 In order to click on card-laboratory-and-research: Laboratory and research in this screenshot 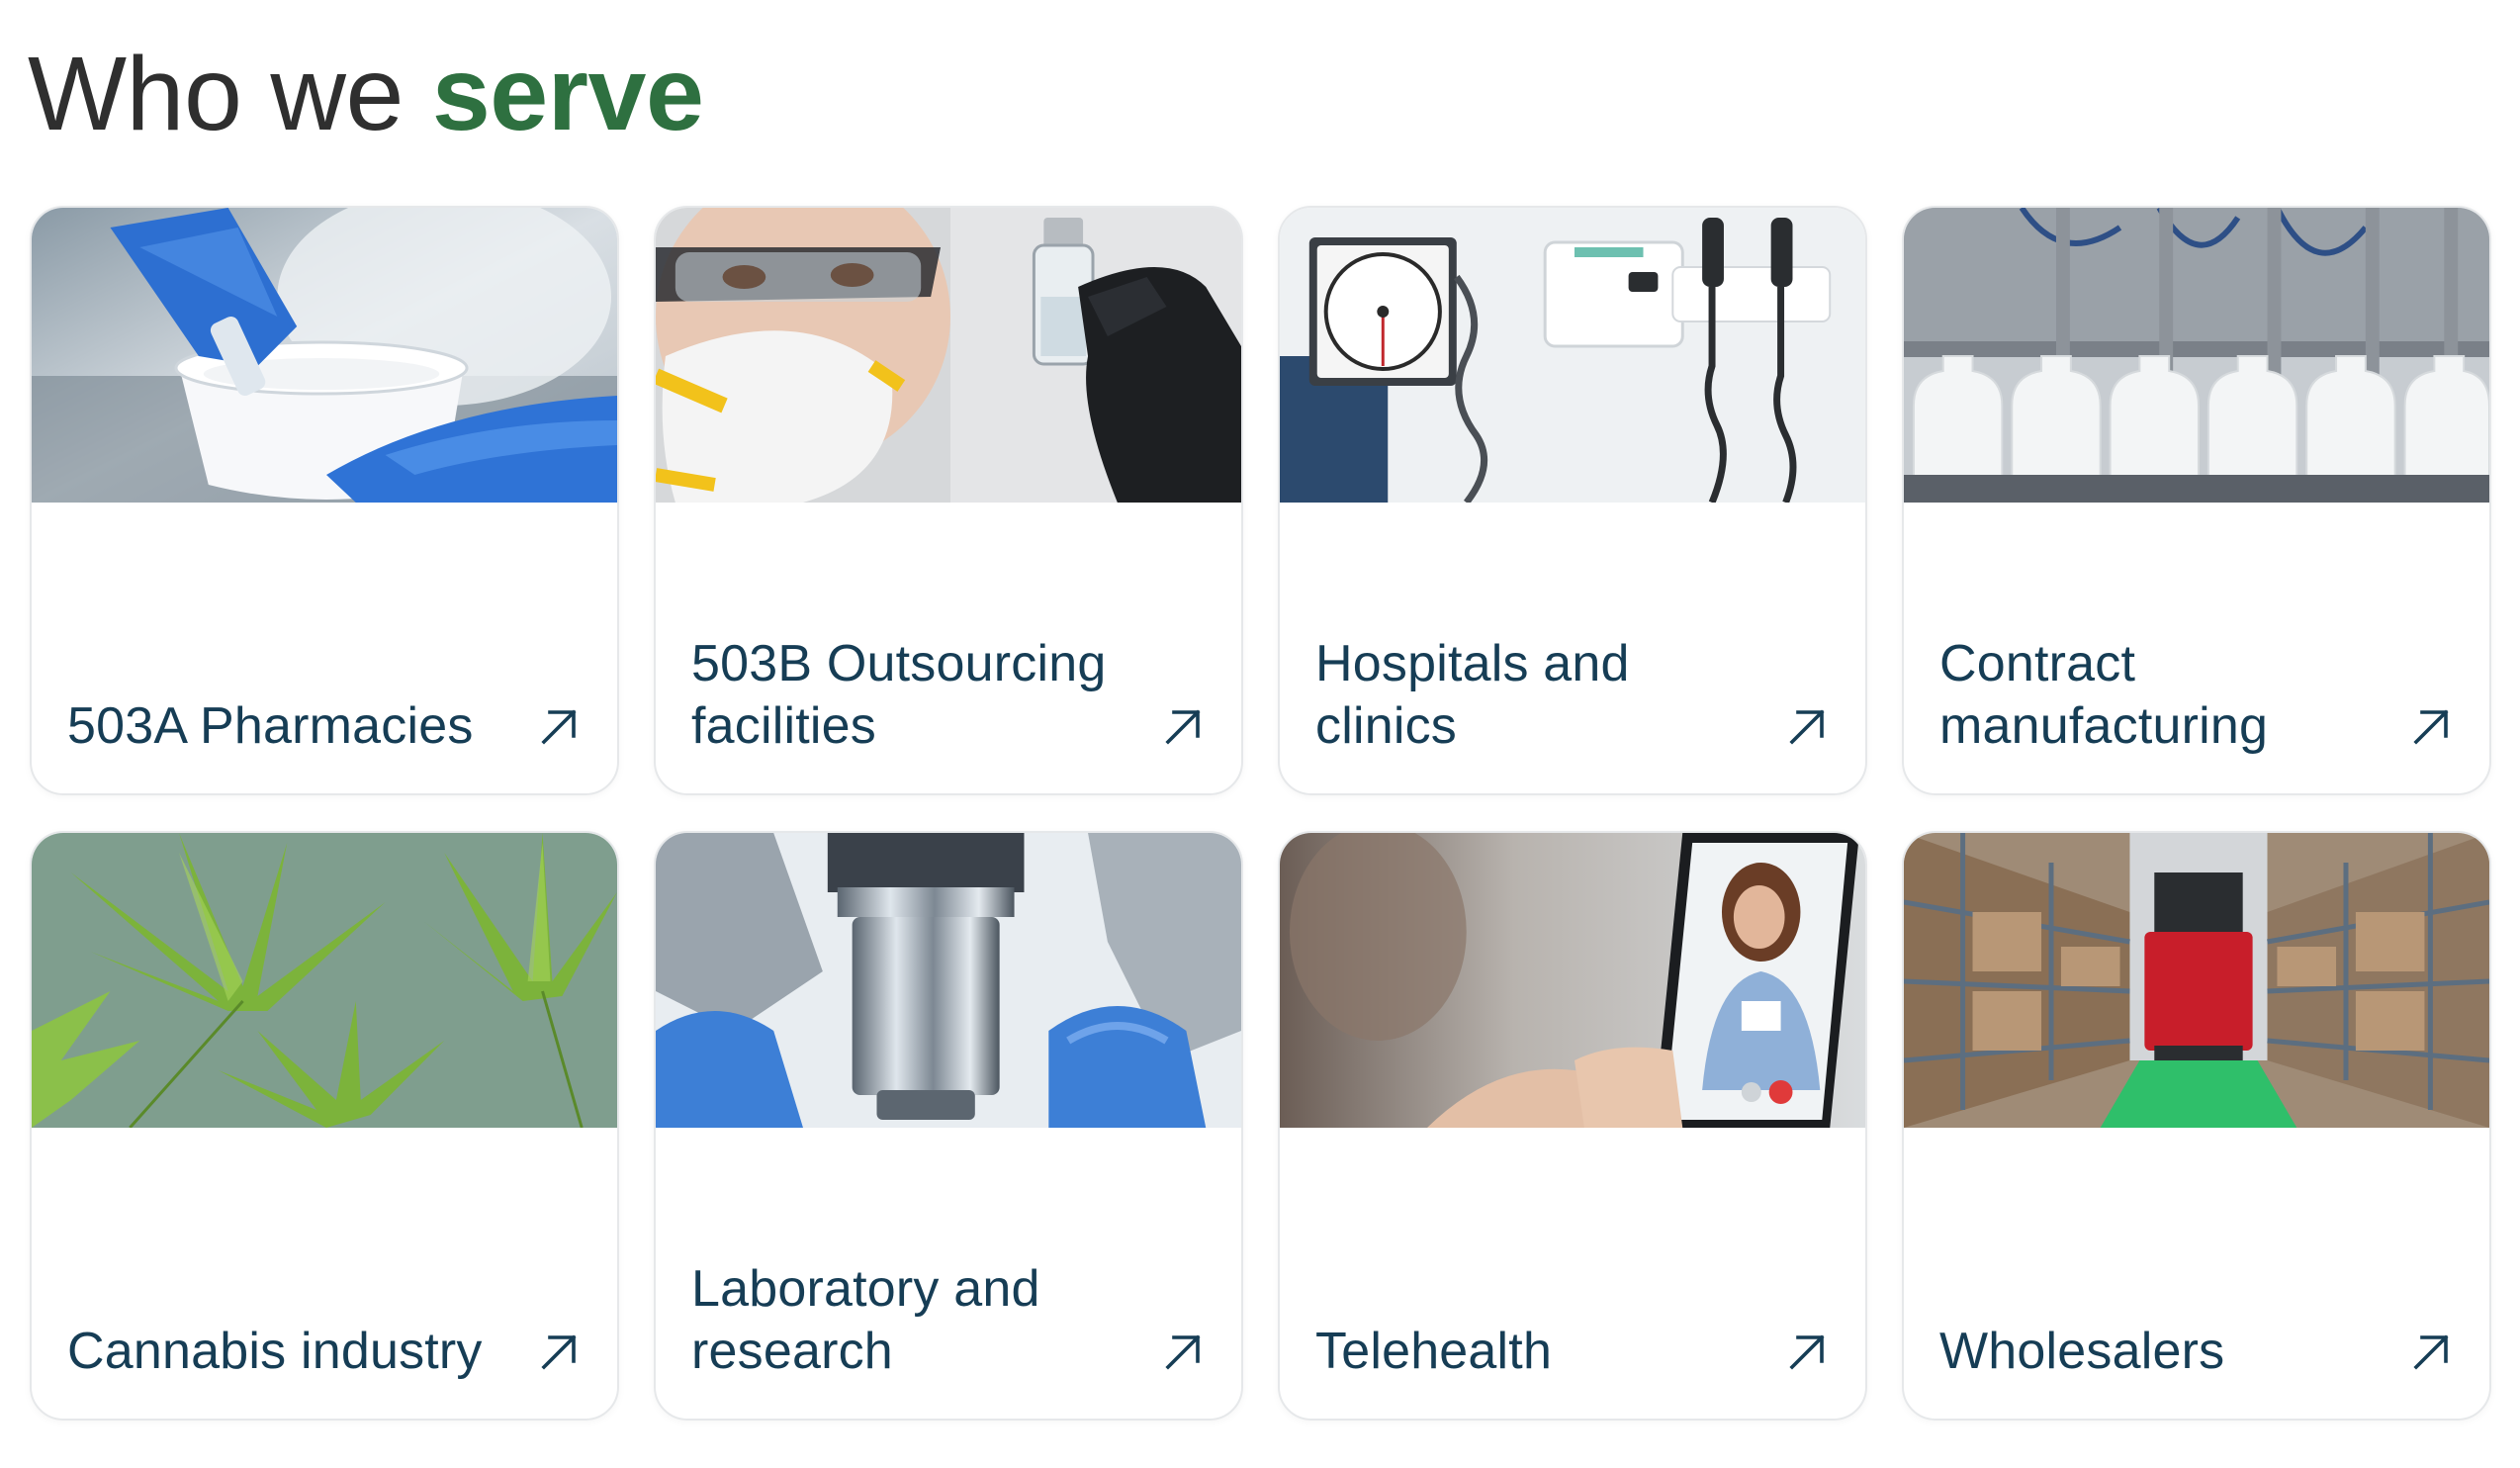, I will do `click(948, 1126)`.